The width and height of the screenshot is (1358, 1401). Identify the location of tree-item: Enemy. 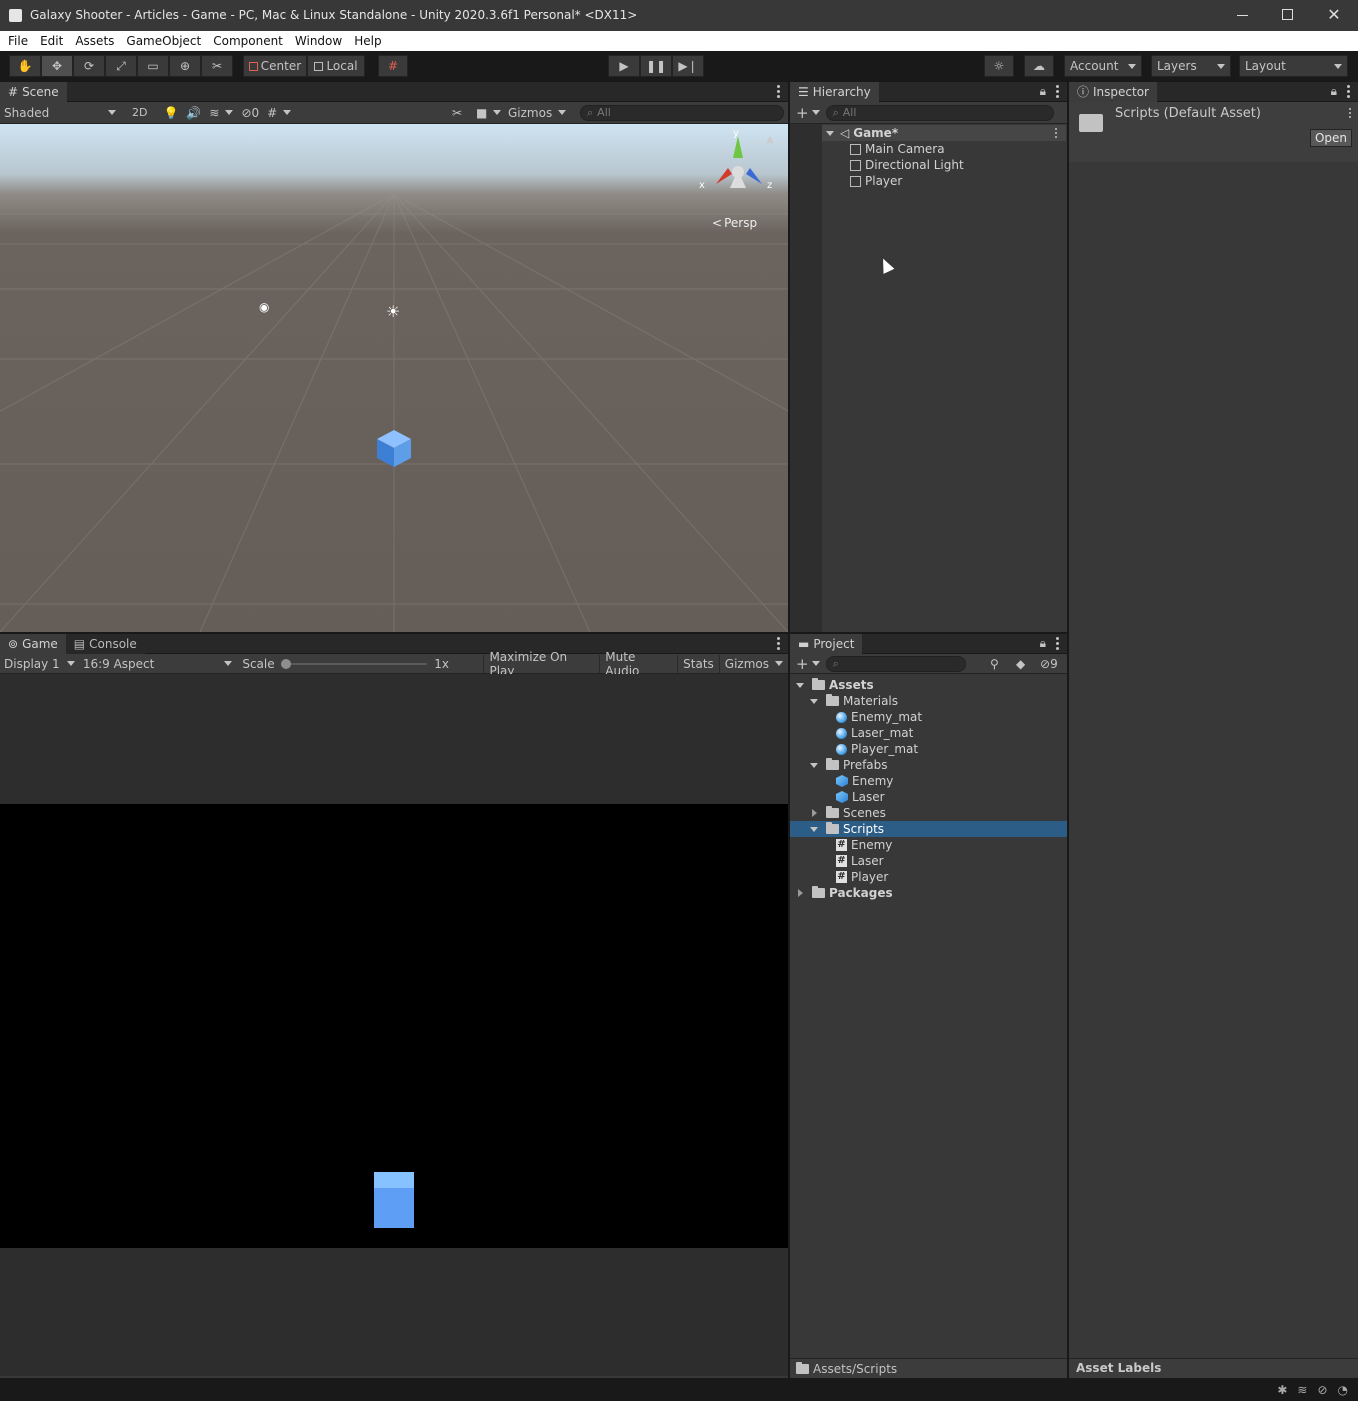
(928, 781).